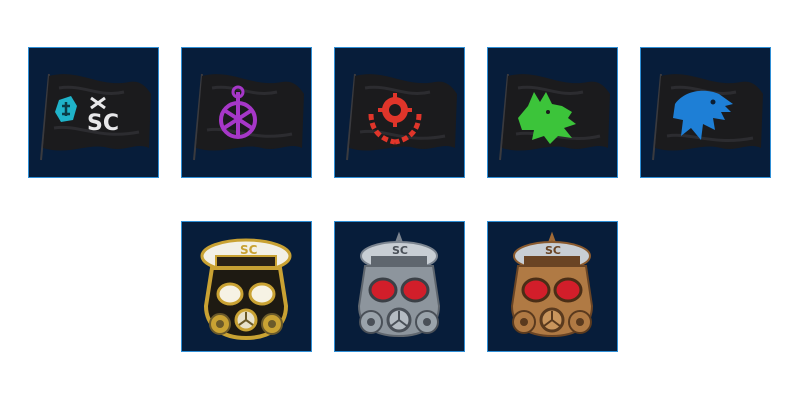 The width and height of the screenshot is (800, 400). I want to click on silver-gasmask-officer-cap-icon: SC, so click(399, 284).